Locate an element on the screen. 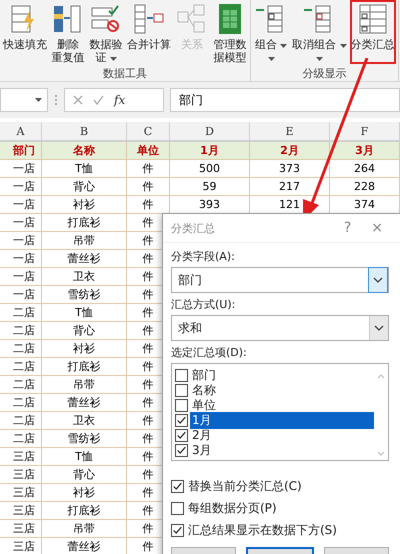  table-cell: 2月 is located at coordinates (290, 151).